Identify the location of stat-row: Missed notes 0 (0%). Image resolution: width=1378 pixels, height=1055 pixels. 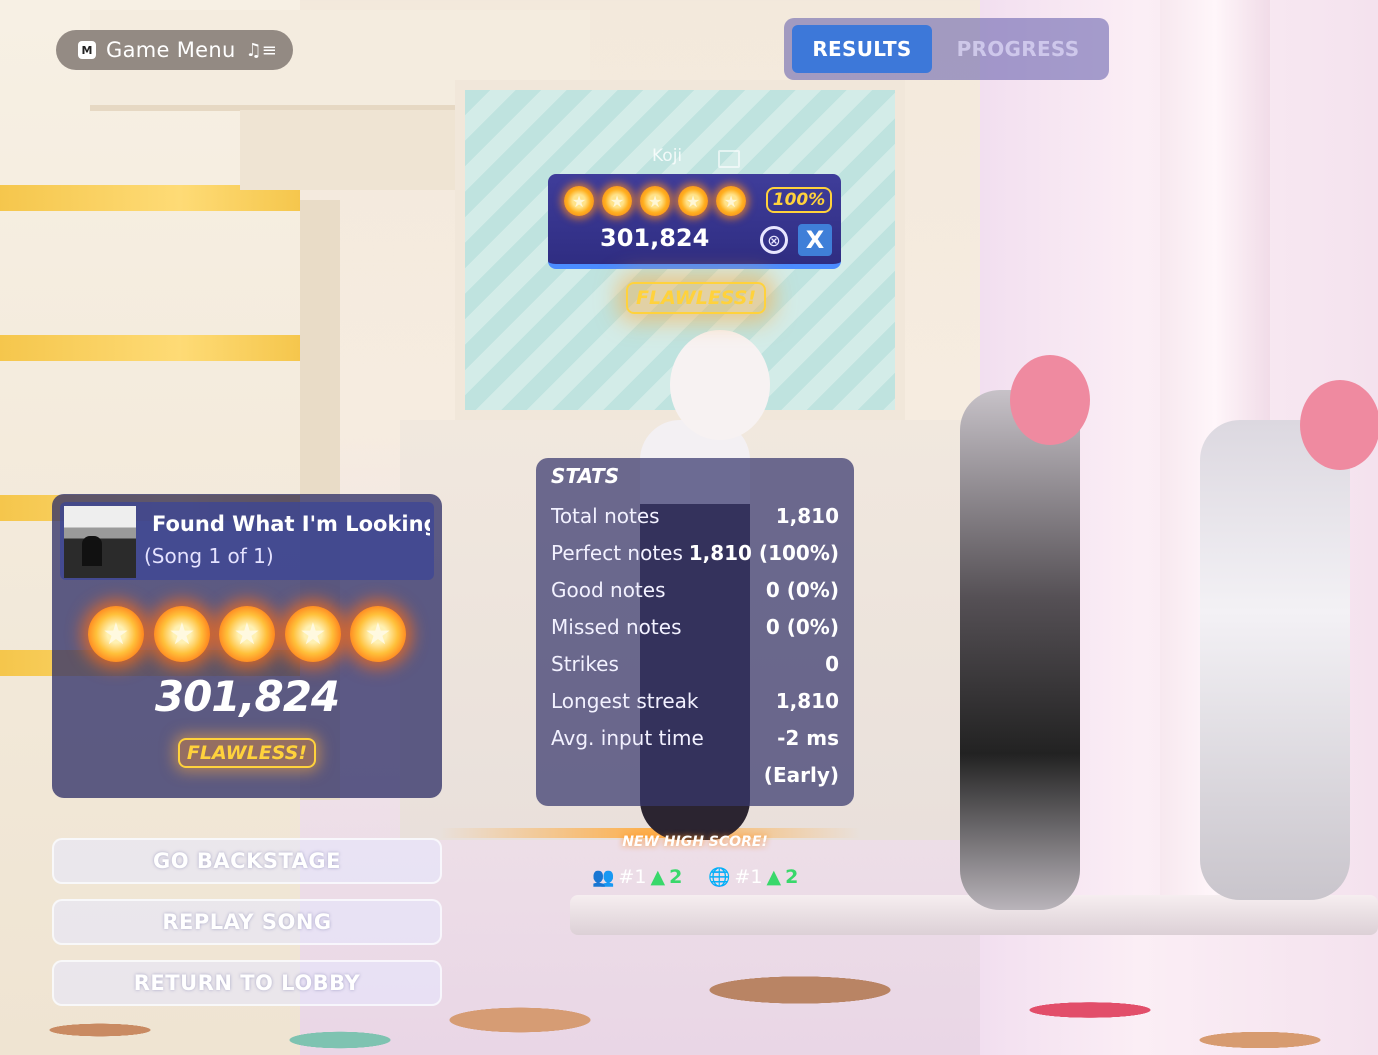
(695, 630).